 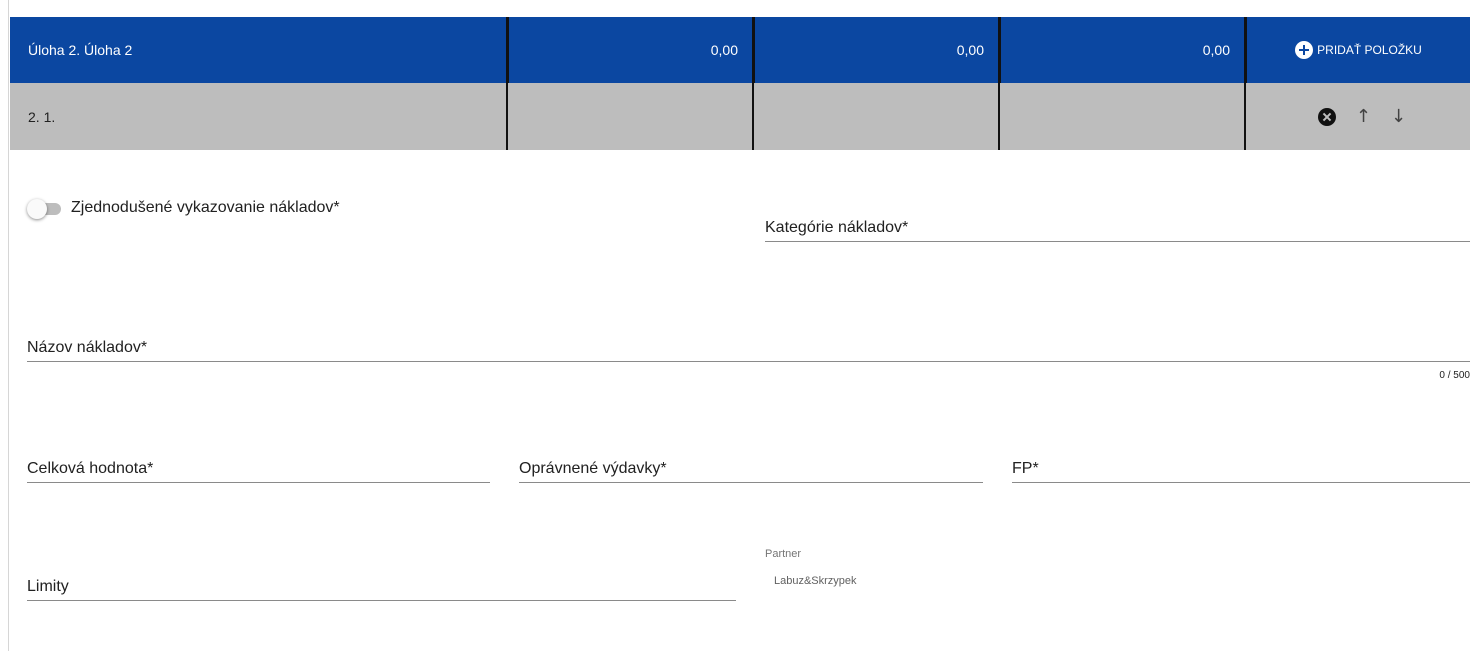 What do you see at coordinates (748, 341) in the screenshot?
I see `cost-name-input: Názov nákladov*` at bounding box center [748, 341].